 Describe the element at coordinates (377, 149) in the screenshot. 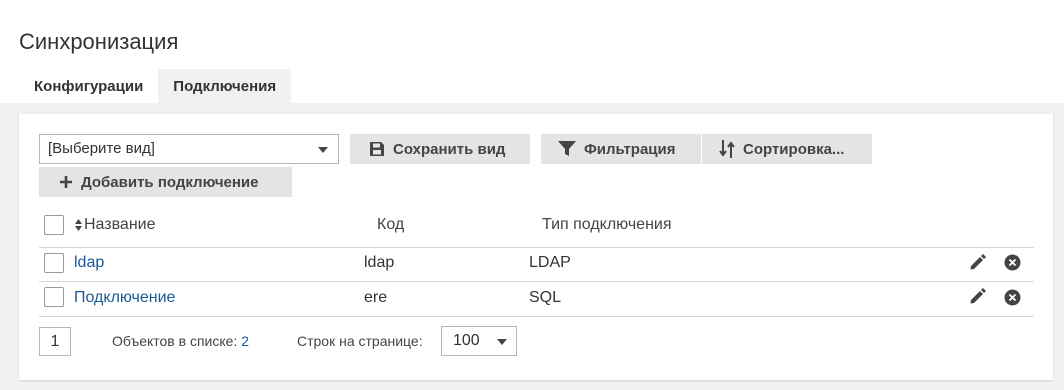

I see `save-icon` at that location.